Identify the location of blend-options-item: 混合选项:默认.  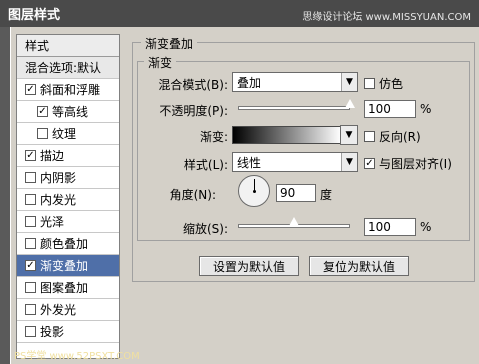
(68, 68).